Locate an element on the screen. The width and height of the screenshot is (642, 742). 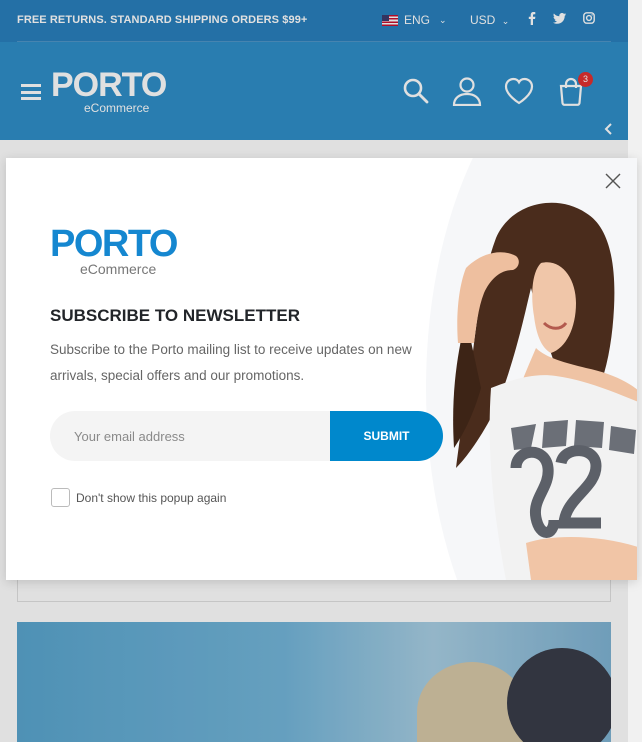
dont-show-checkbox is located at coordinates (60, 497).